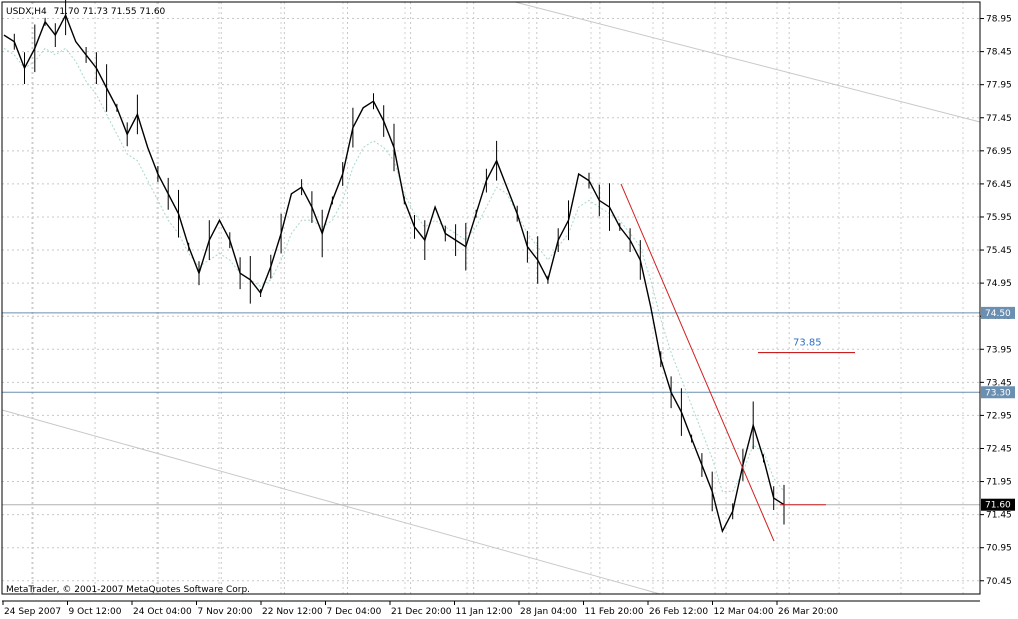  What do you see at coordinates (484, 612) in the screenshot?
I see `x-tick-label: 11 Jan 12:00` at bounding box center [484, 612].